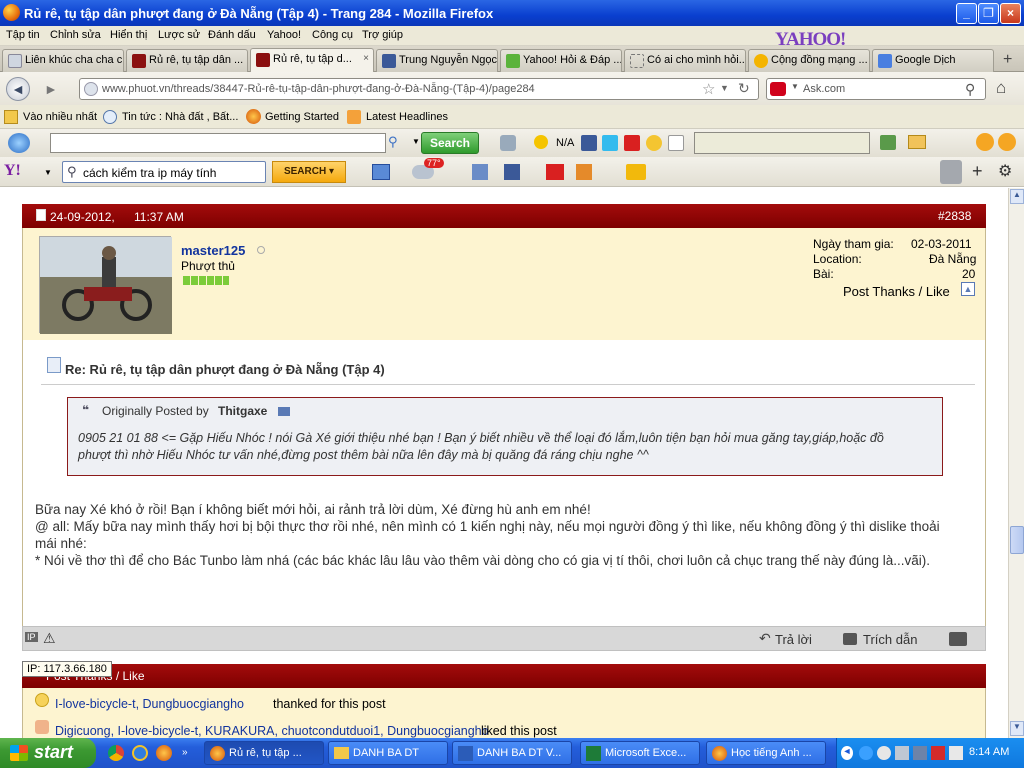  I want to click on menu-file: Tập tin, so click(23, 35).